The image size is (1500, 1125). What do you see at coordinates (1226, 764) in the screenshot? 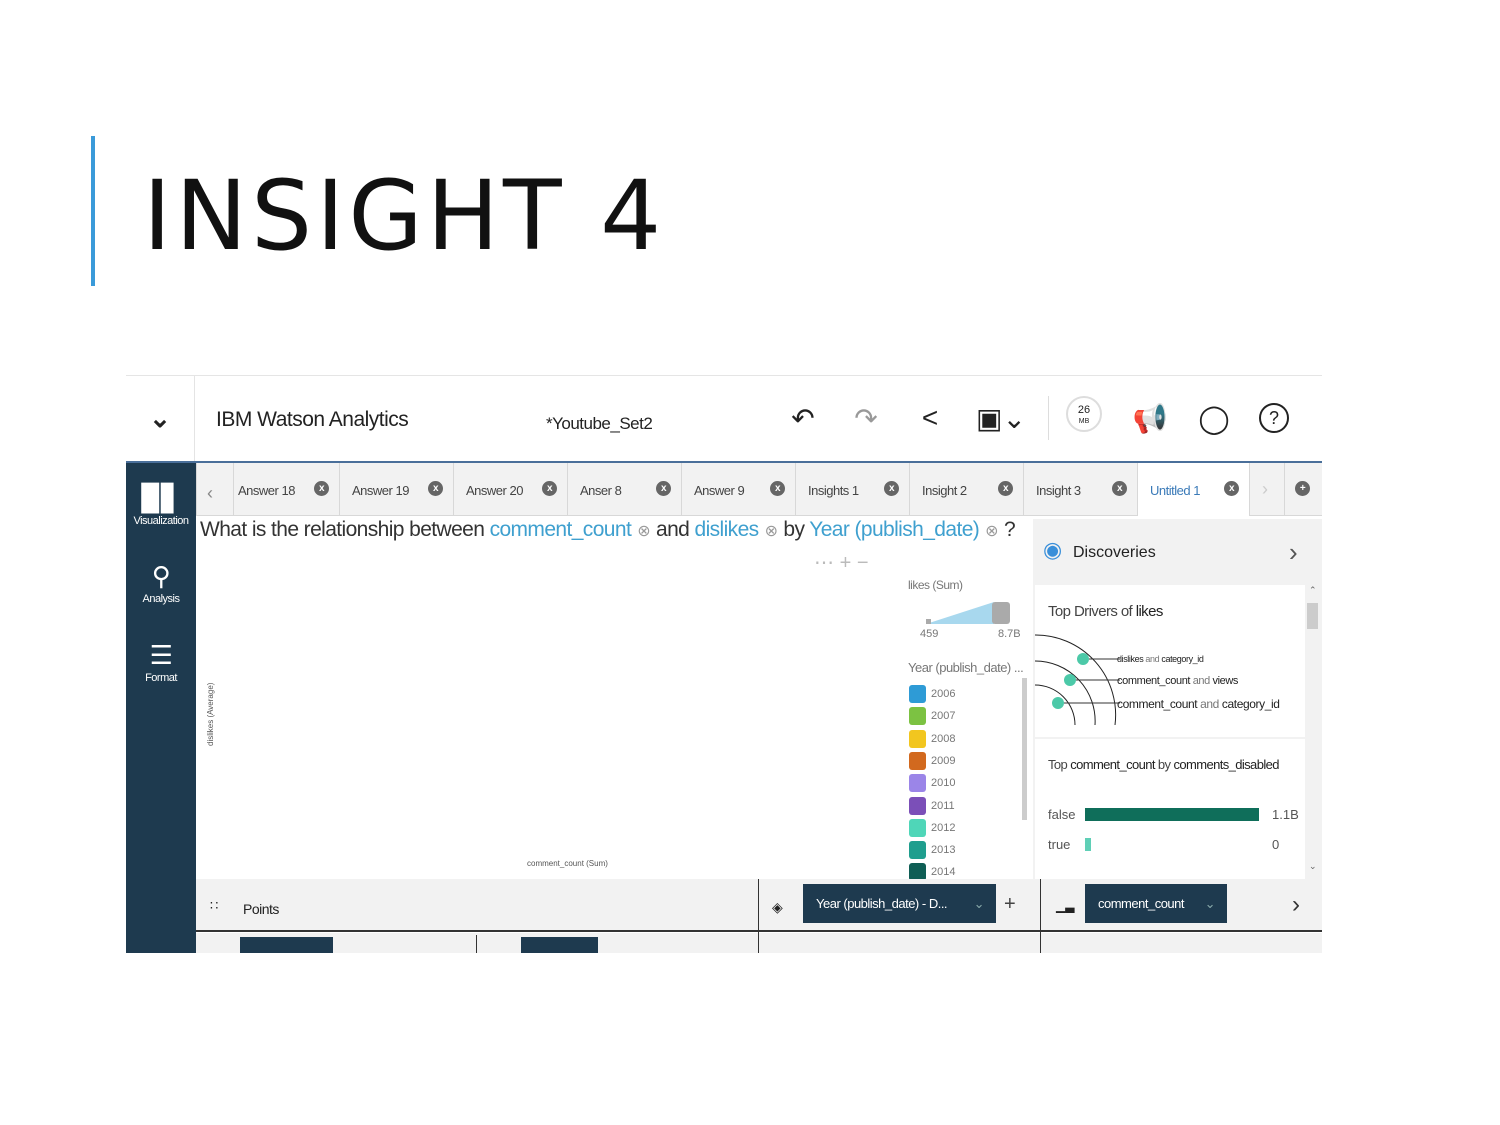
I see `card-dimension: comments_disabled` at bounding box center [1226, 764].